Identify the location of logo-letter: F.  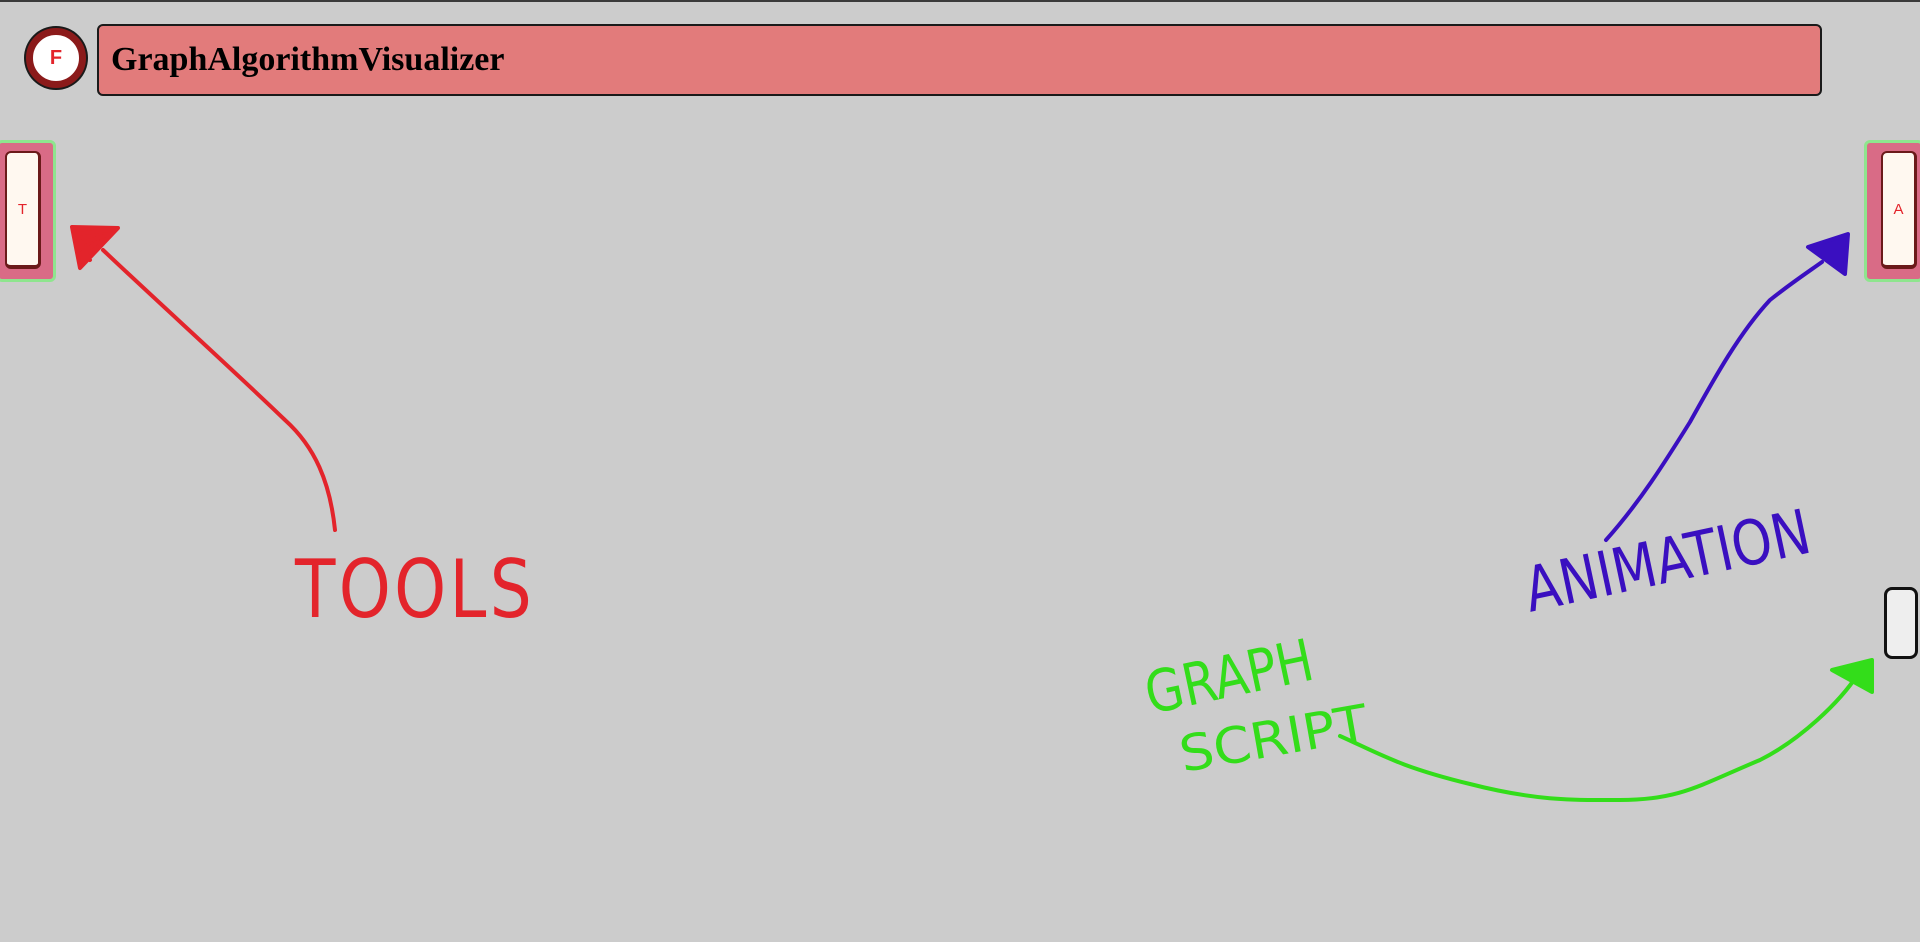
(56, 57).